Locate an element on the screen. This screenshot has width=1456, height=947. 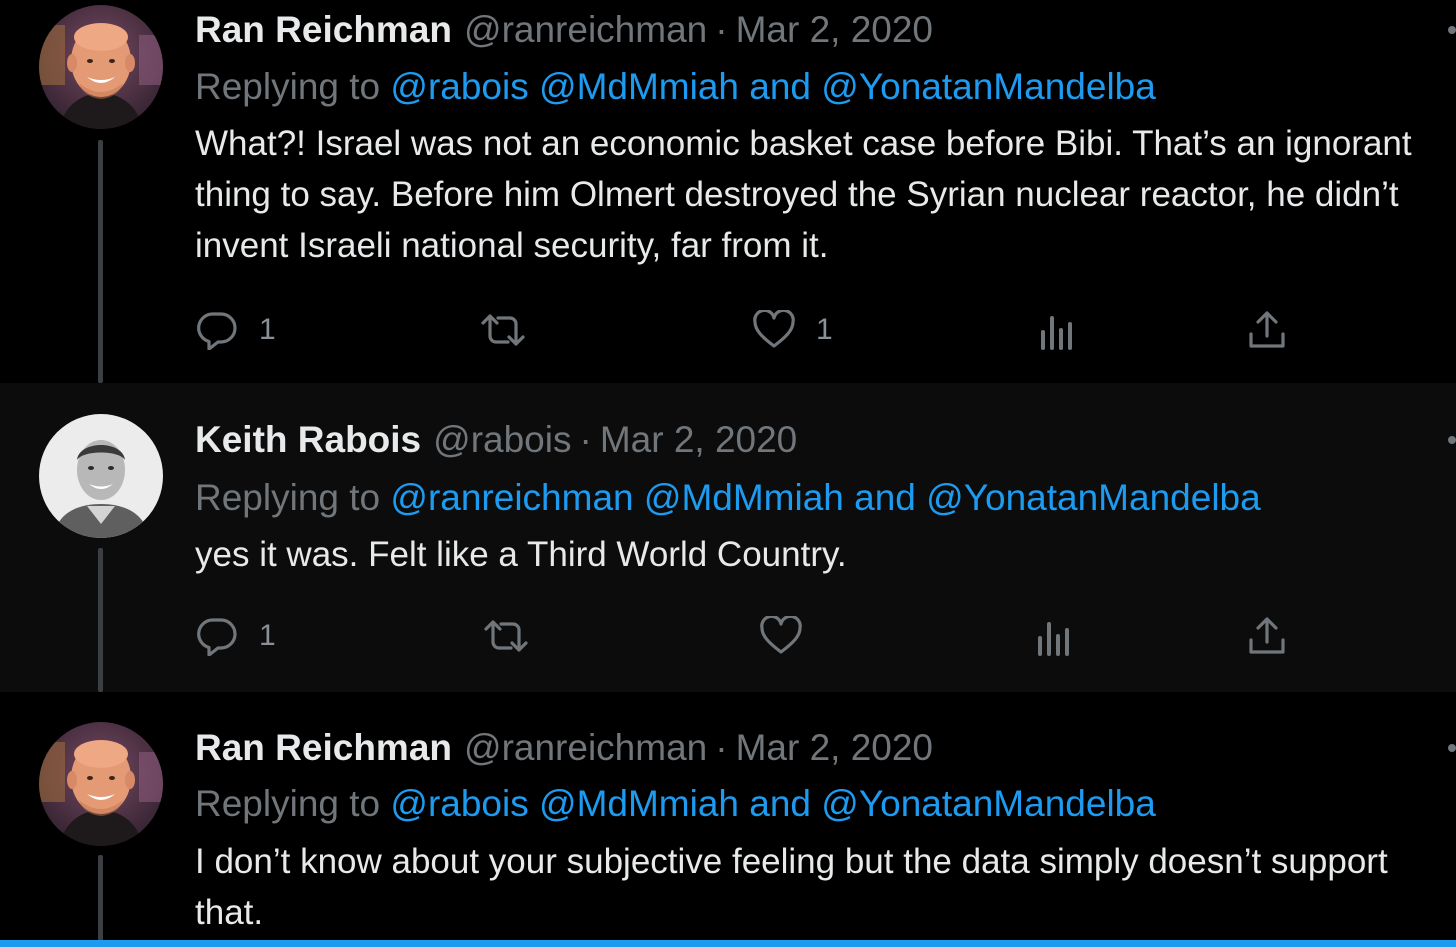
tweet-header: Keith Rabois @rabois · Mar 2, 2020 is located at coordinates (496, 440).